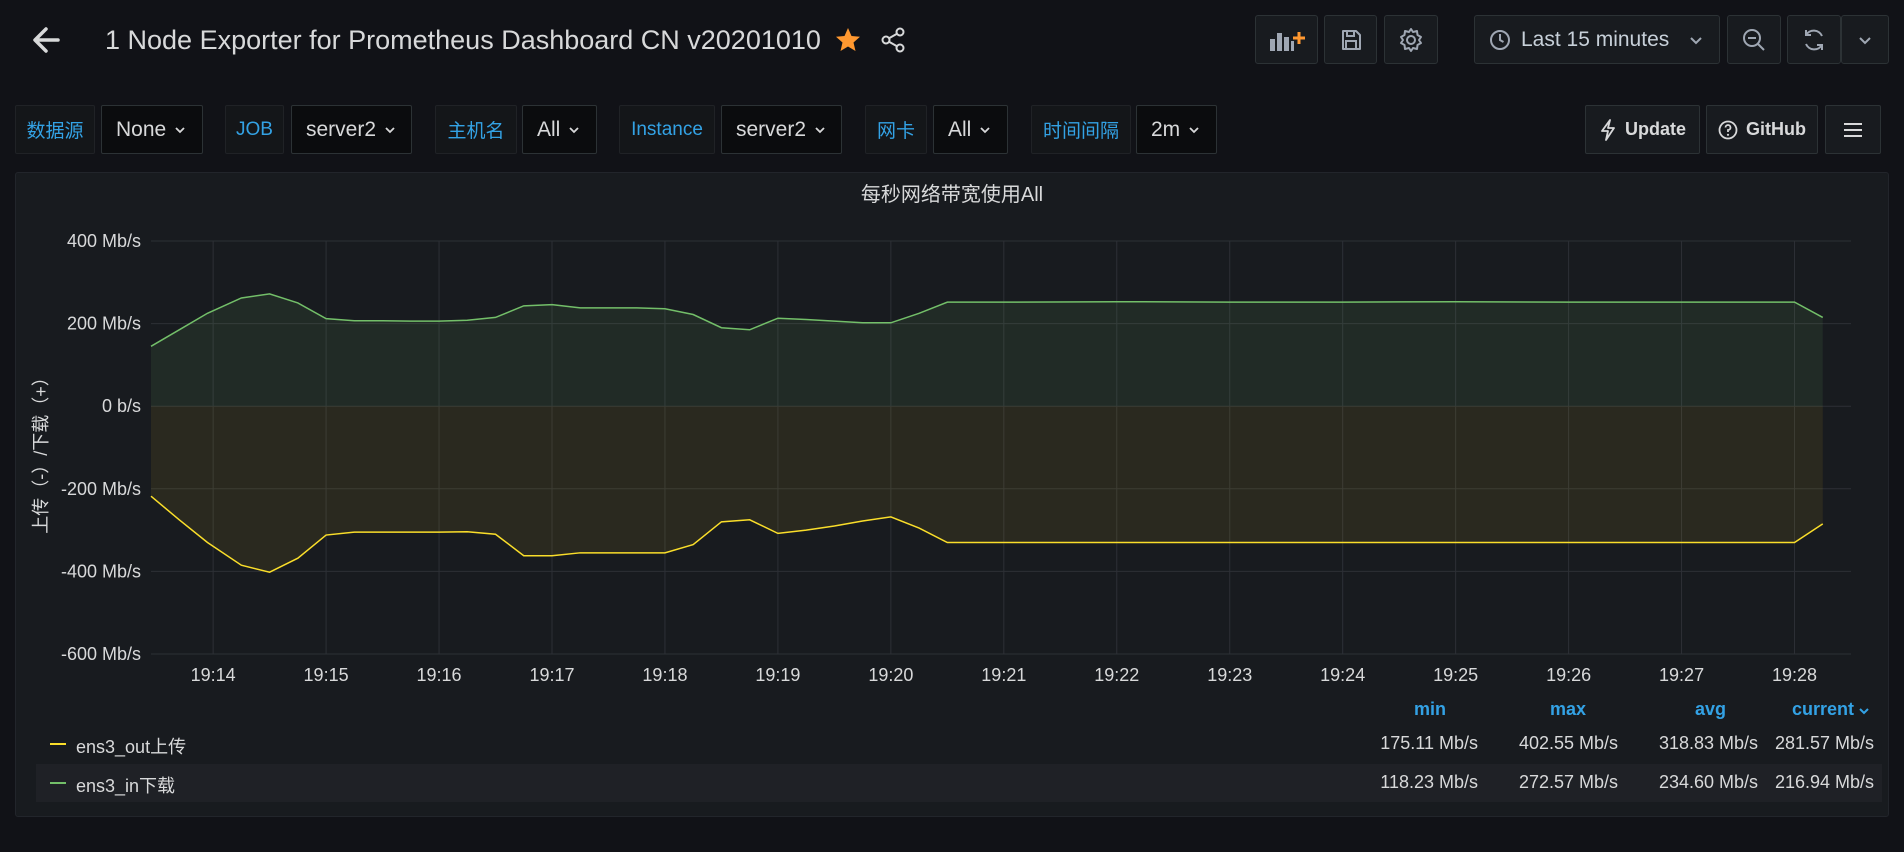 Image resolution: width=1904 pixels, height=852 pixels. What do you see at coordinates (1824, 782) in the screenshot?
I see `legend-current-value: 216.94 Mb/s` at bounding box center [1824, 782].